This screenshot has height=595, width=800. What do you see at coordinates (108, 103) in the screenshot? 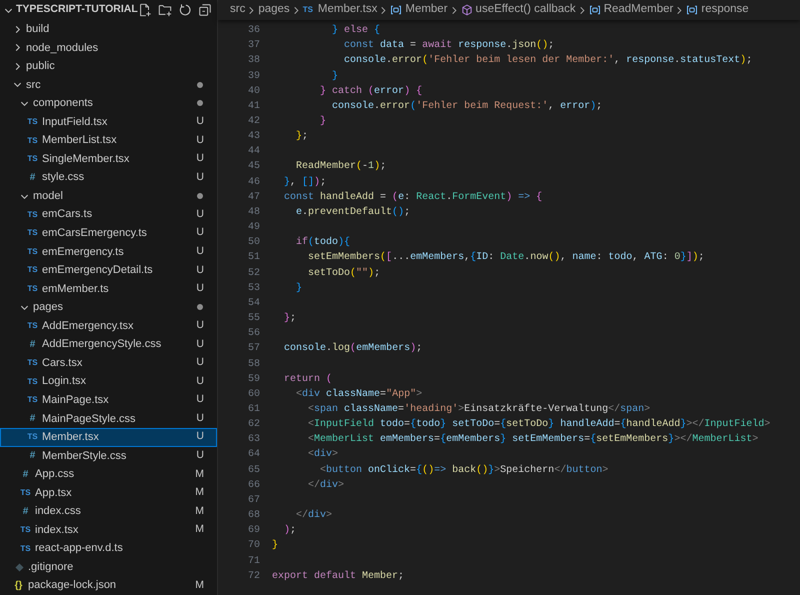
I see `tree-item: components` at bounding box center [108, 103].